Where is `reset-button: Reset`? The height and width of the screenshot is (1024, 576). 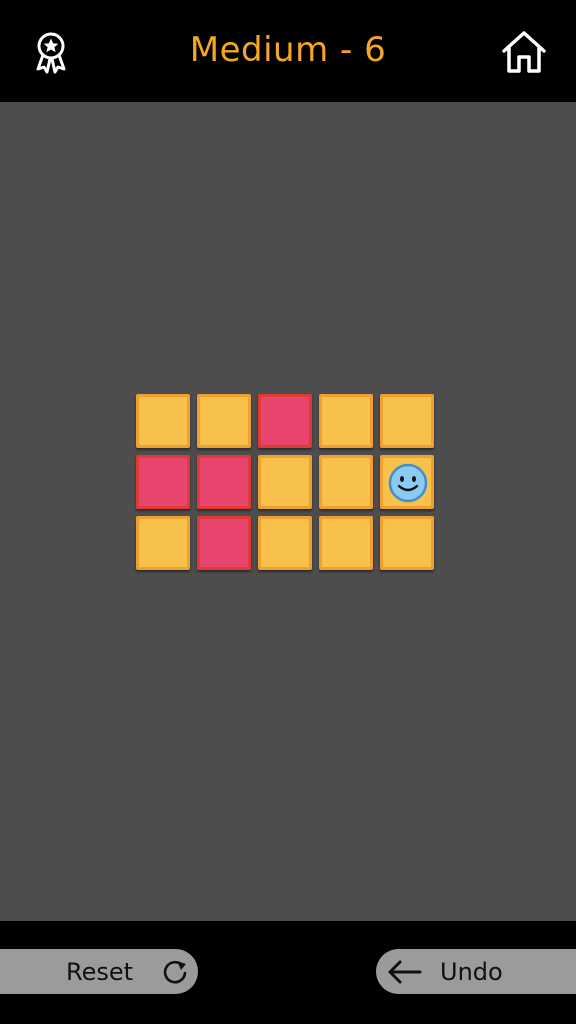 reset-button: Reset is located at coordinates (99, 971).